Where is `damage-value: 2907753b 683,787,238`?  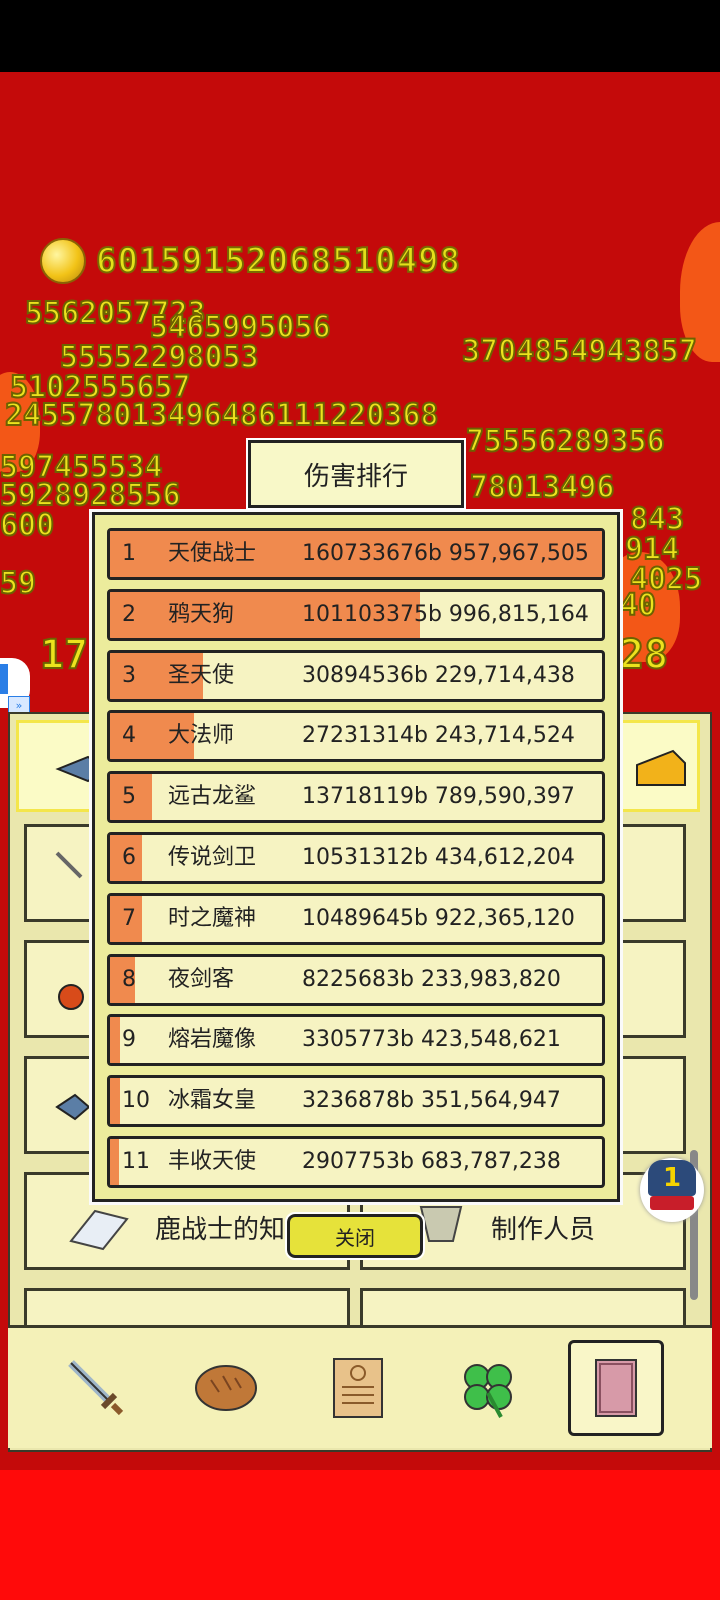 damage-value: 2907753b 683,787,238 is located at coordinates (431, 1161).